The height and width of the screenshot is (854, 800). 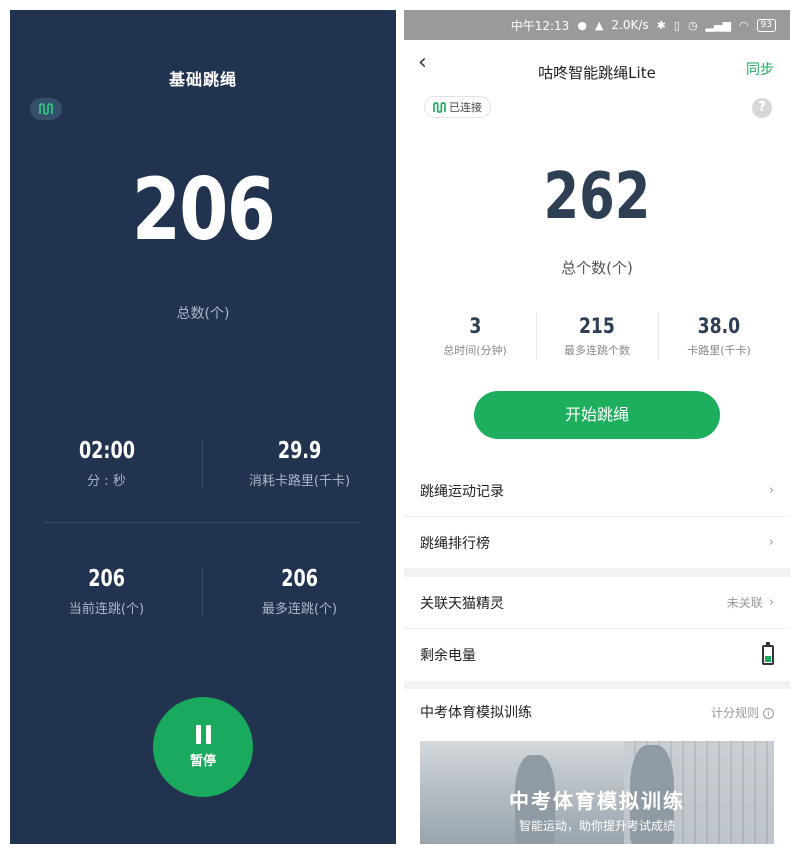 What do you see at coordinates (462, 491) in the screenshot?
I see `menu-item-label: 跳绳运动记录` at bounding box center [462, 491].